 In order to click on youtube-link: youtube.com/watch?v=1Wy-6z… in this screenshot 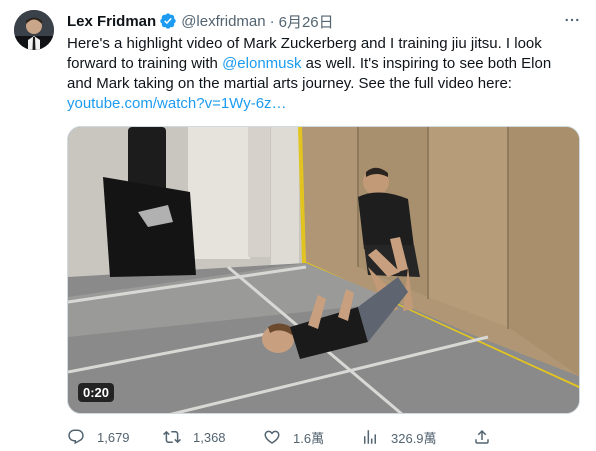, I will do `click(177, 103)`.